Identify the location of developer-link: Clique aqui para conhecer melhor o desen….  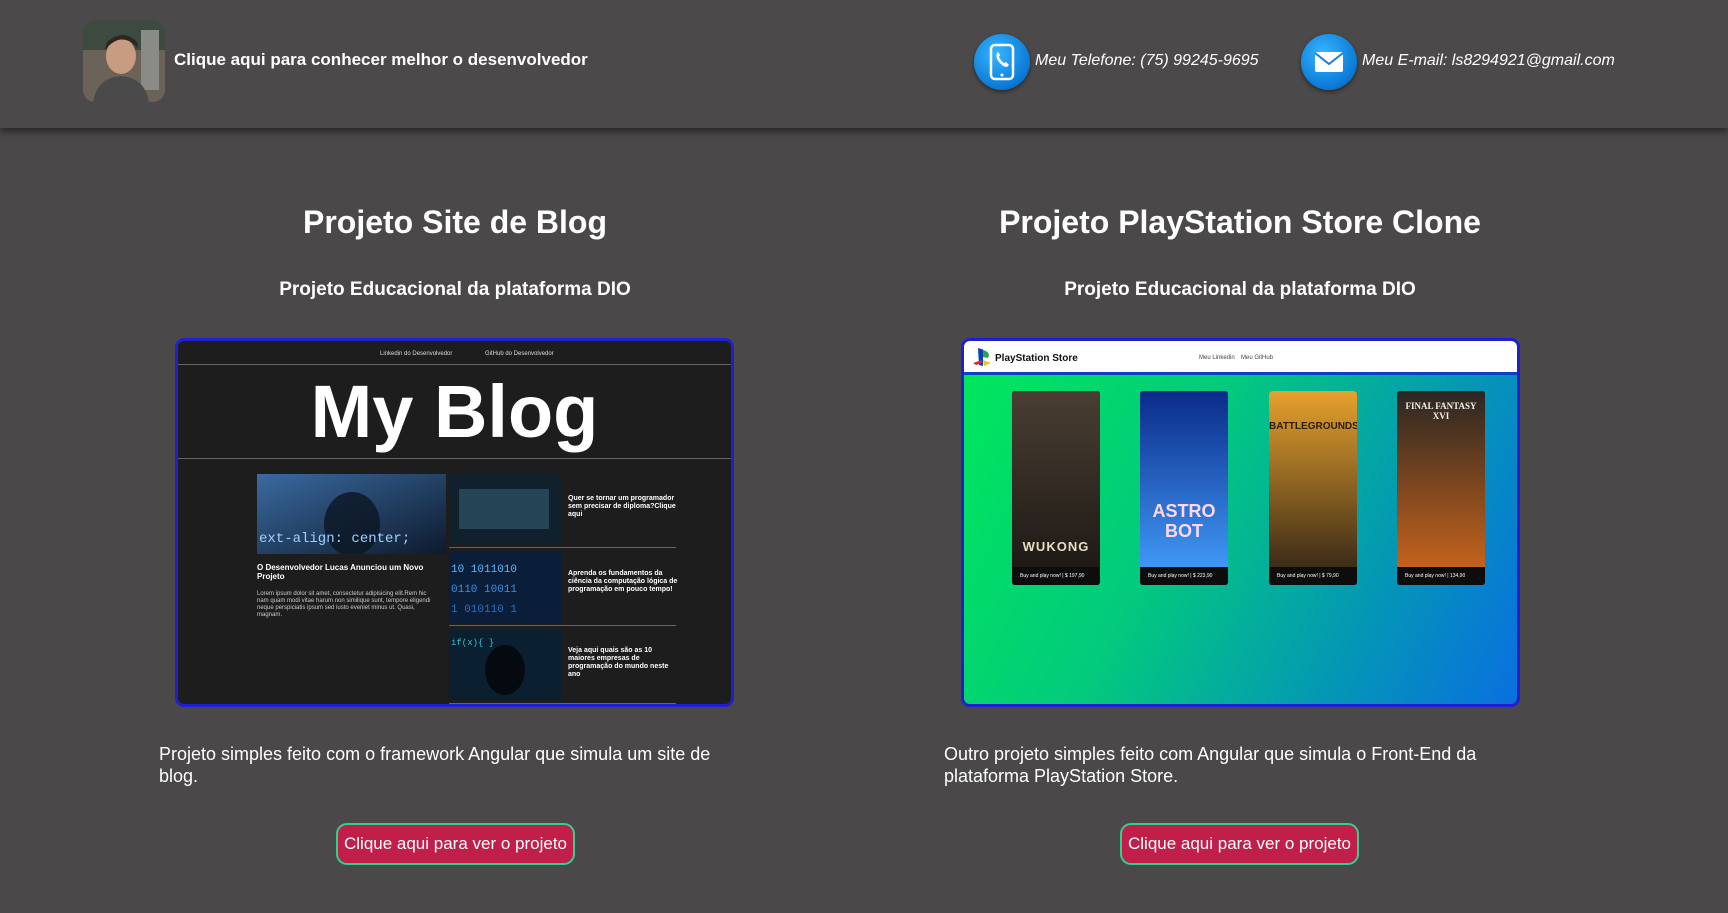
(381, 60).